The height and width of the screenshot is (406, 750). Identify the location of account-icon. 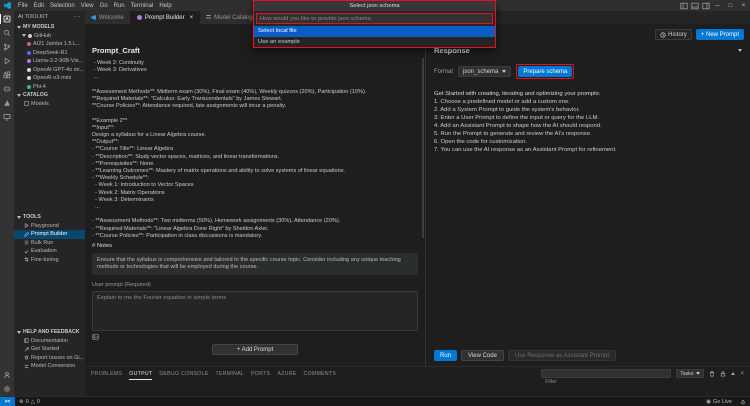
(7, 375).